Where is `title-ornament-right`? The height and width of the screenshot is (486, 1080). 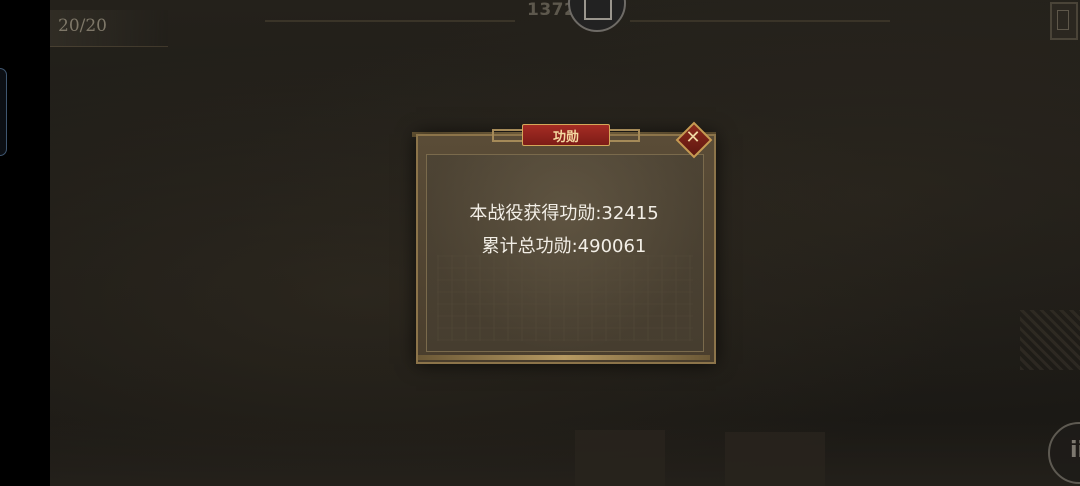 title-ornament-right is located at coordinates (624, 135).